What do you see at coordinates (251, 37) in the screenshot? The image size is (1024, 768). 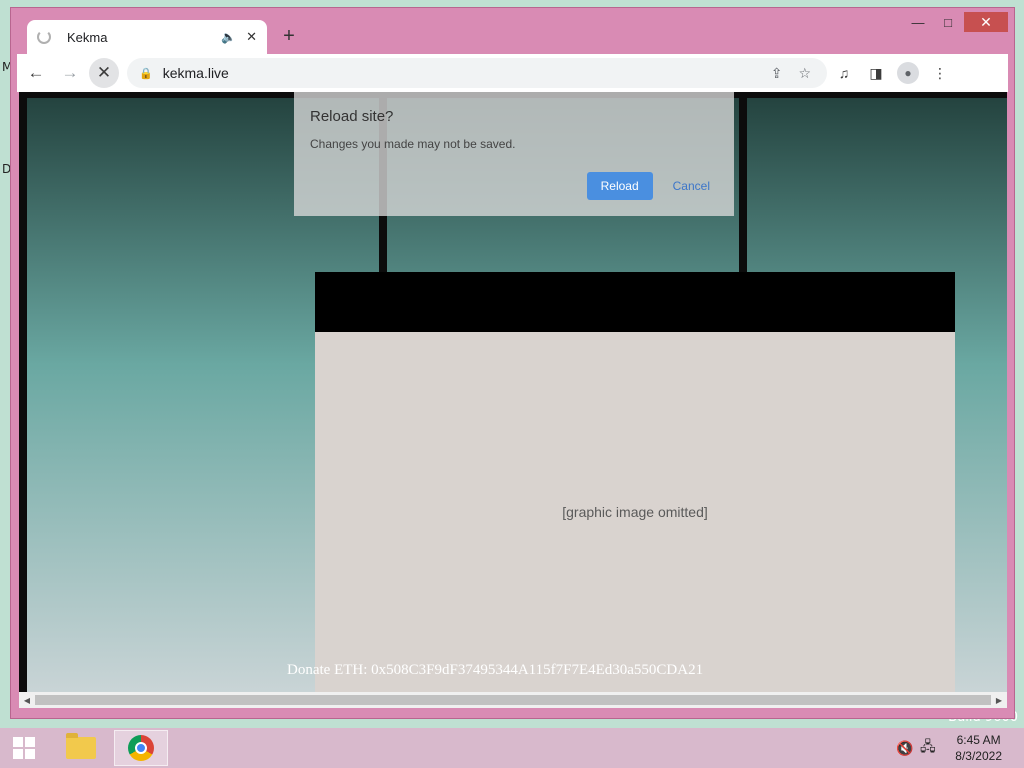 I see `close-icon: ✕` at bounding box center [251, 37].